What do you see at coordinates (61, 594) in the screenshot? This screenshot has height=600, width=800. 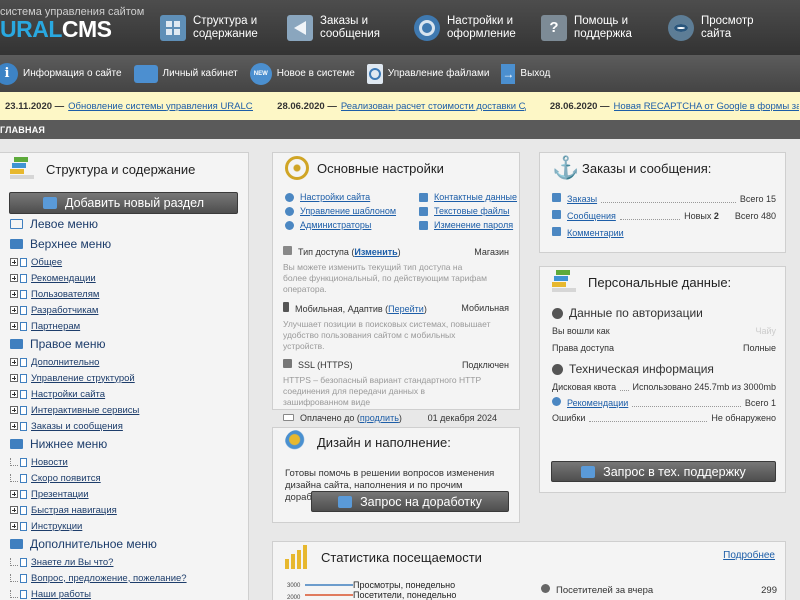 I see `tree-item-link: Наши работы` at bounding box center [61, 594].